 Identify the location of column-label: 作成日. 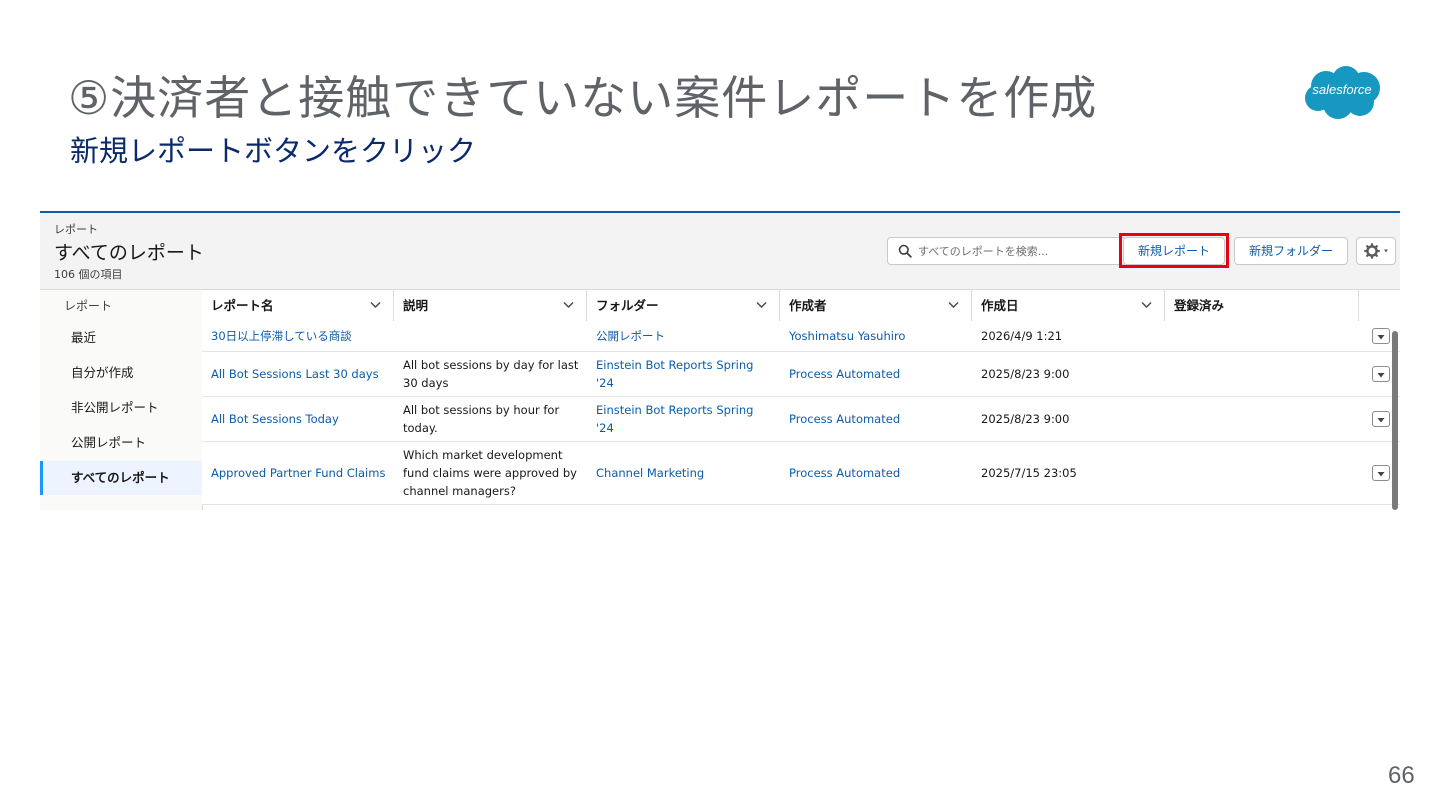
(1000, 305).